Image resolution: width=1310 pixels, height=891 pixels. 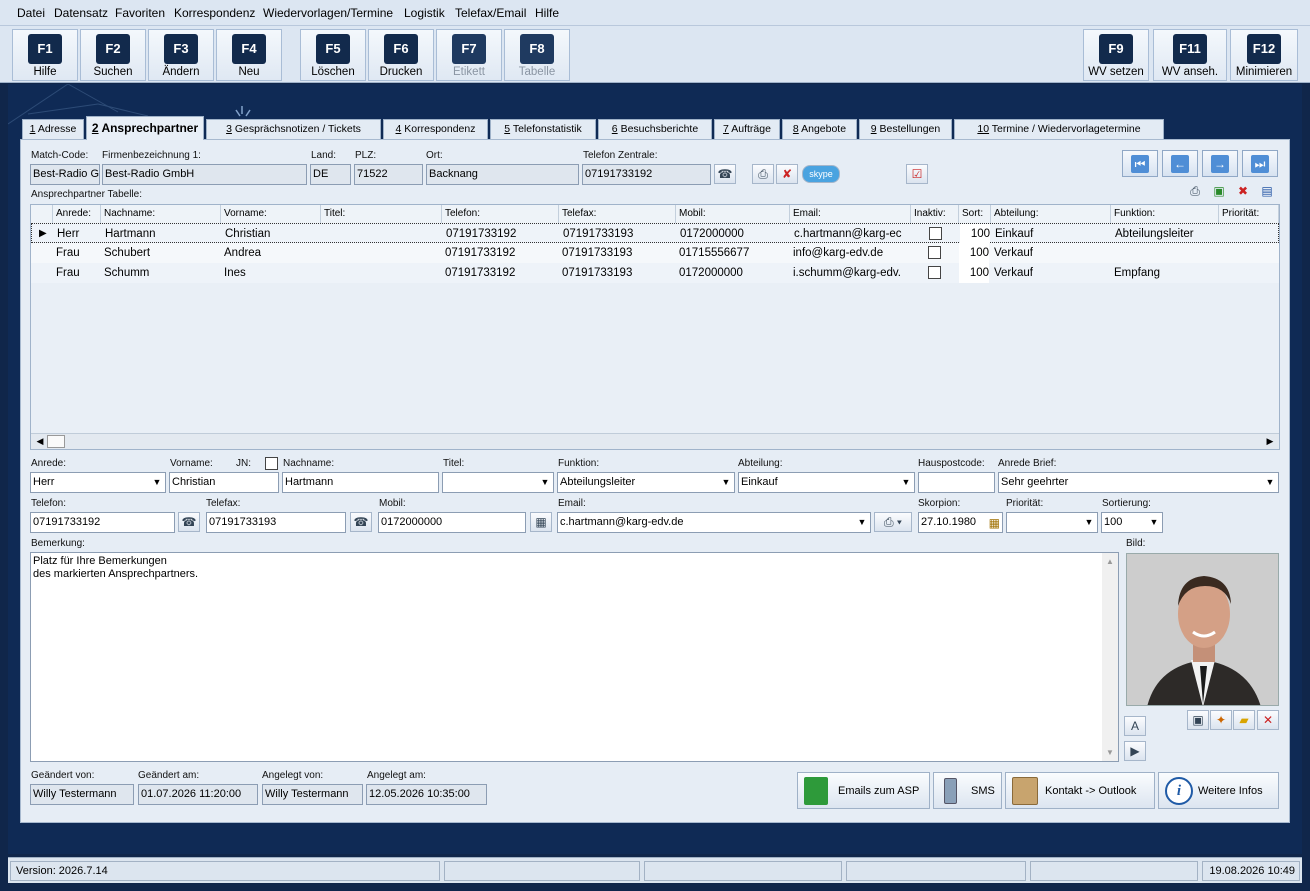 What do you see at coordinates (1140, 163) in the screenshot?
I see `first-record-button: ⏮` at bounding box center [1140, 163].